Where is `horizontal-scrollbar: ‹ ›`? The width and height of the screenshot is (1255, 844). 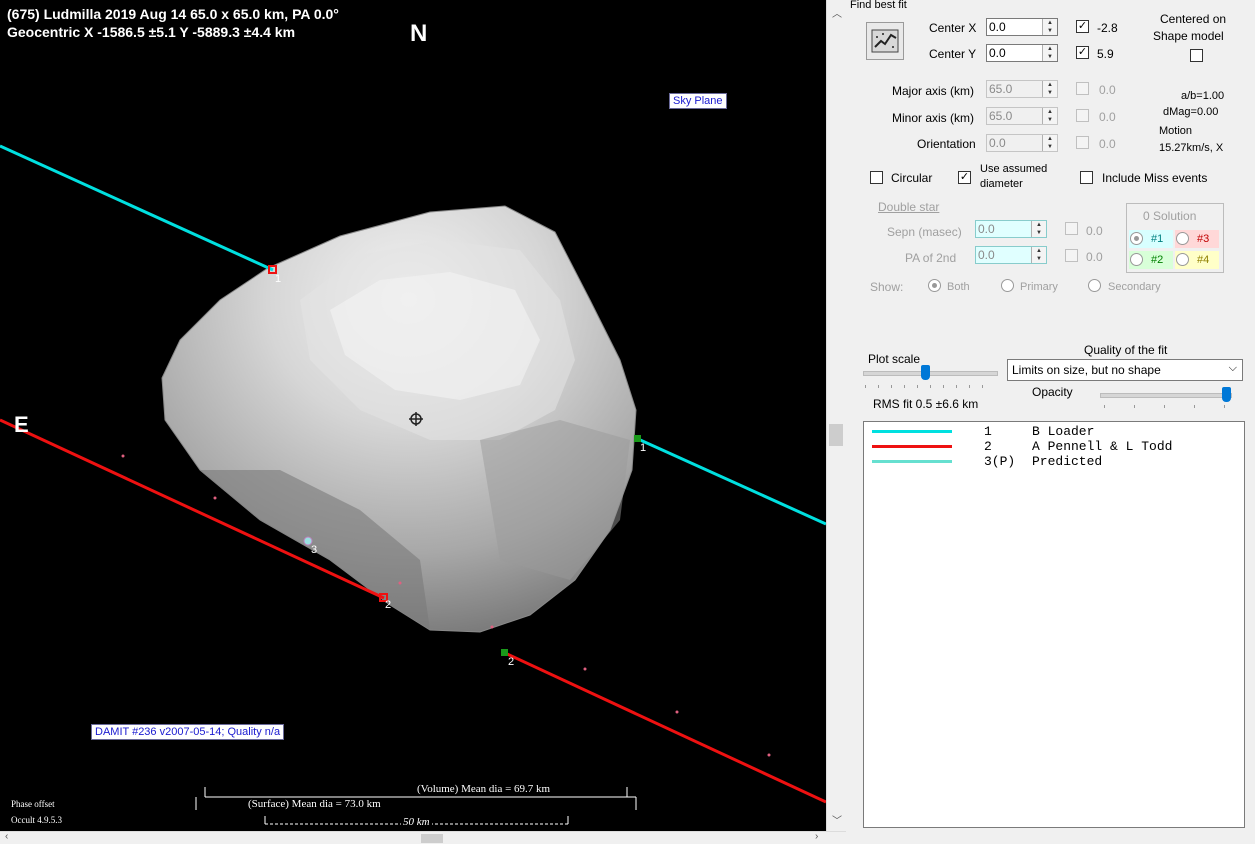 horizontal-scrollbar: ‹ › is located at coordinates (423, 837).